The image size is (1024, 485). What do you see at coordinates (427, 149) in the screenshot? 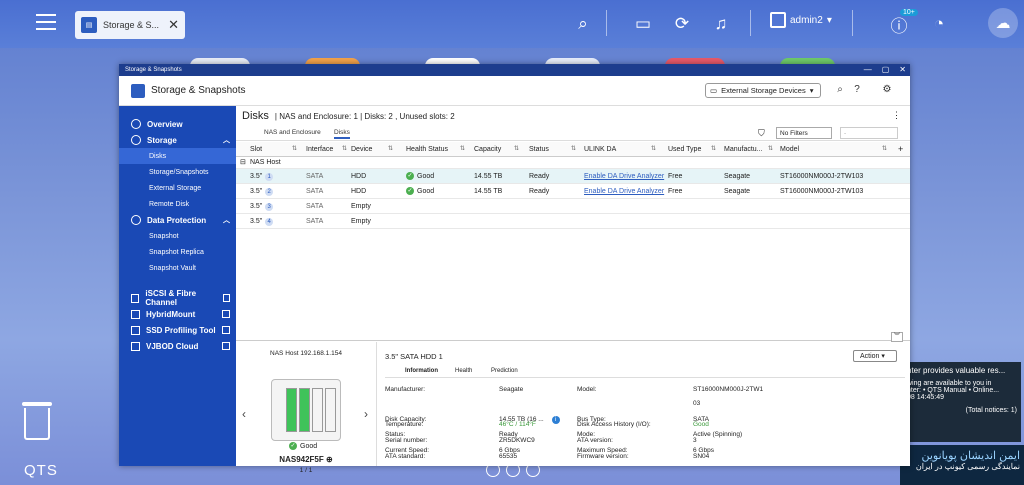
I see `col-health: Health Status` at bounding box center [427, 149].